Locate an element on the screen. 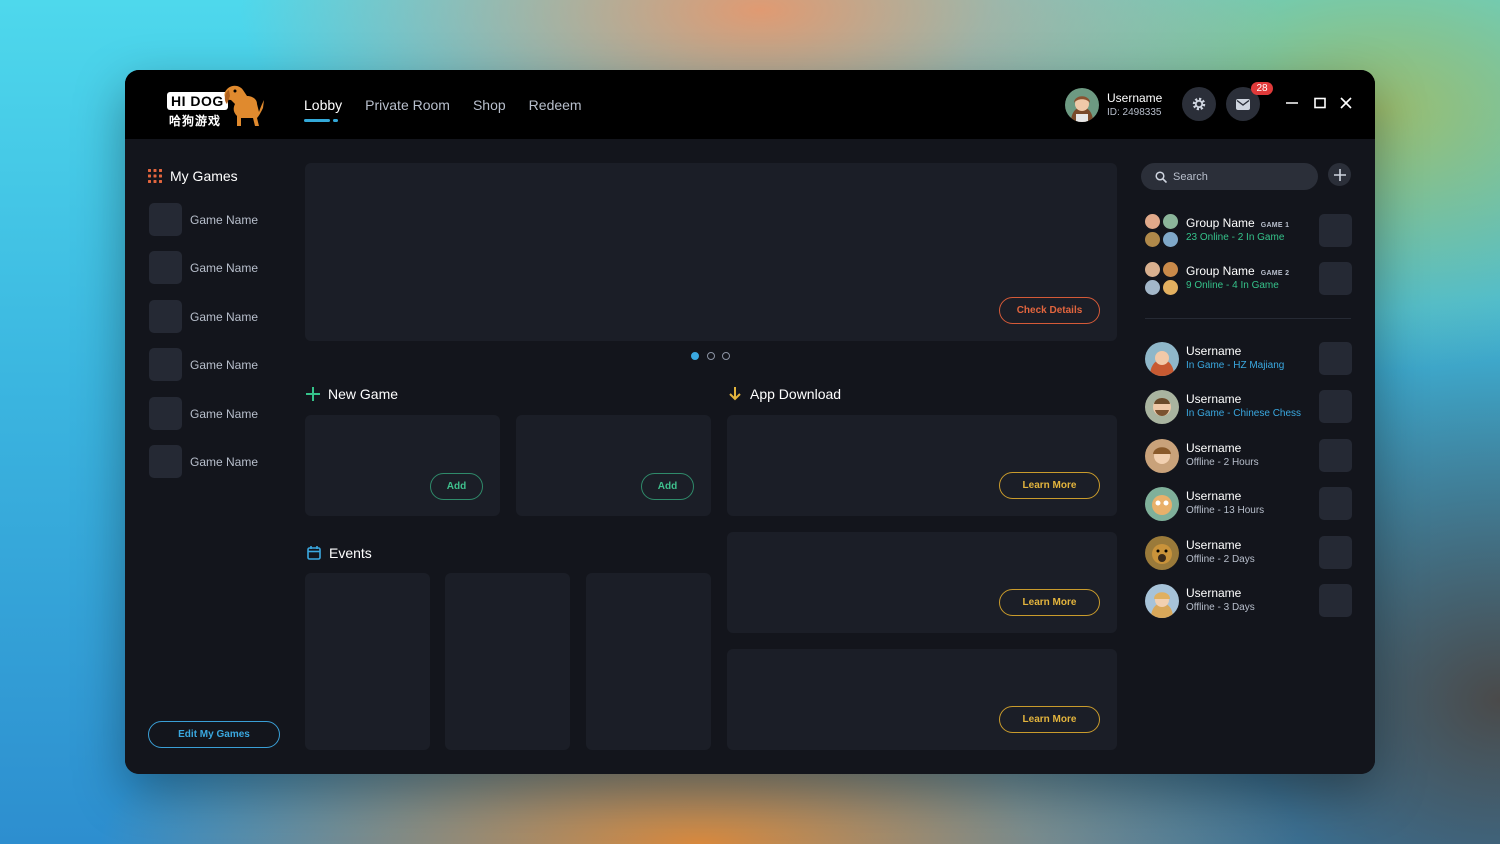  tab-redeem: Redeem is located at coordinates (555, 105).